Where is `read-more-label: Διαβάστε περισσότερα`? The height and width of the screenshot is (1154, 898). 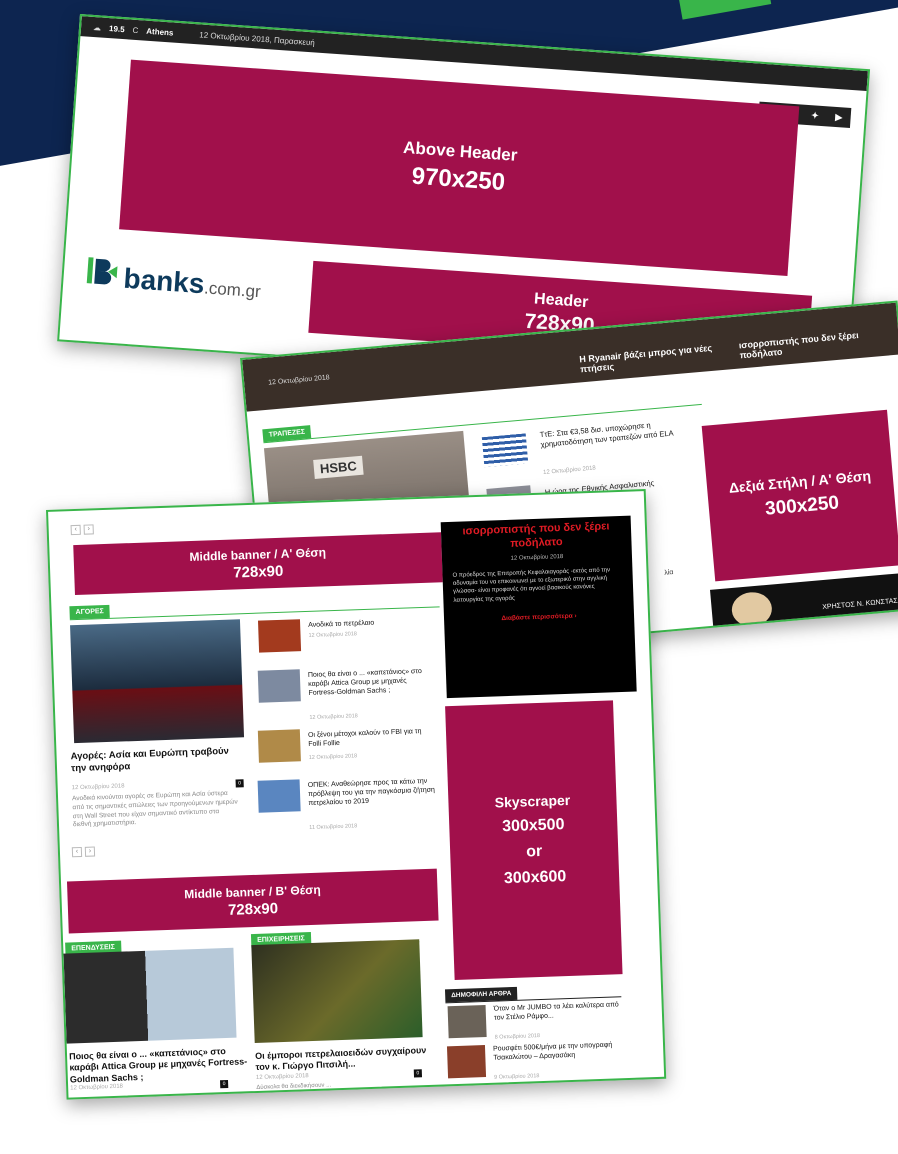
read-more-label: Διαβάστε περισσότερα is located at coordinates (537, 617).